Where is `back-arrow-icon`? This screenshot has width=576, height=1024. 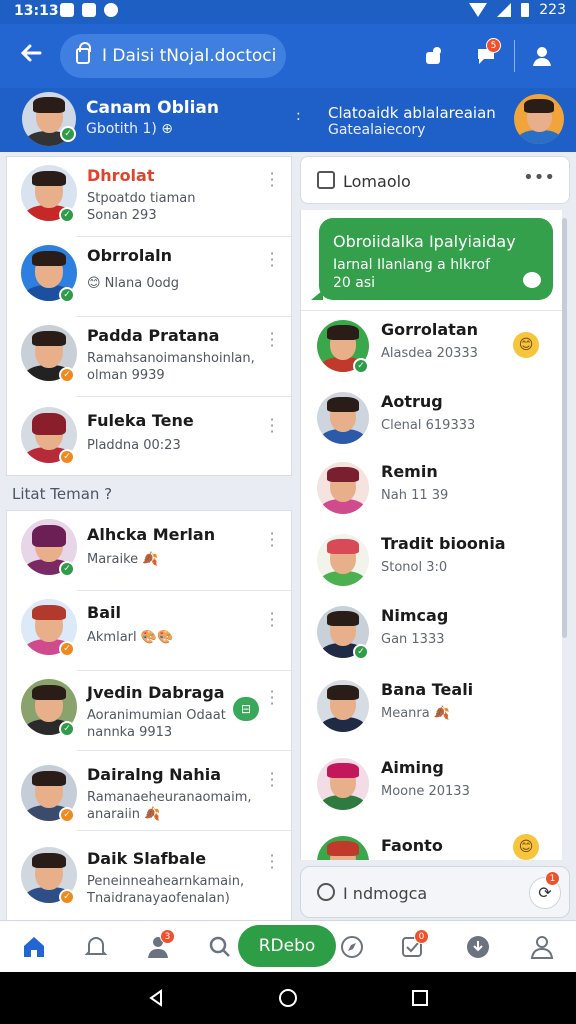
back-arrow-icon is located at coordinates (33, 55).